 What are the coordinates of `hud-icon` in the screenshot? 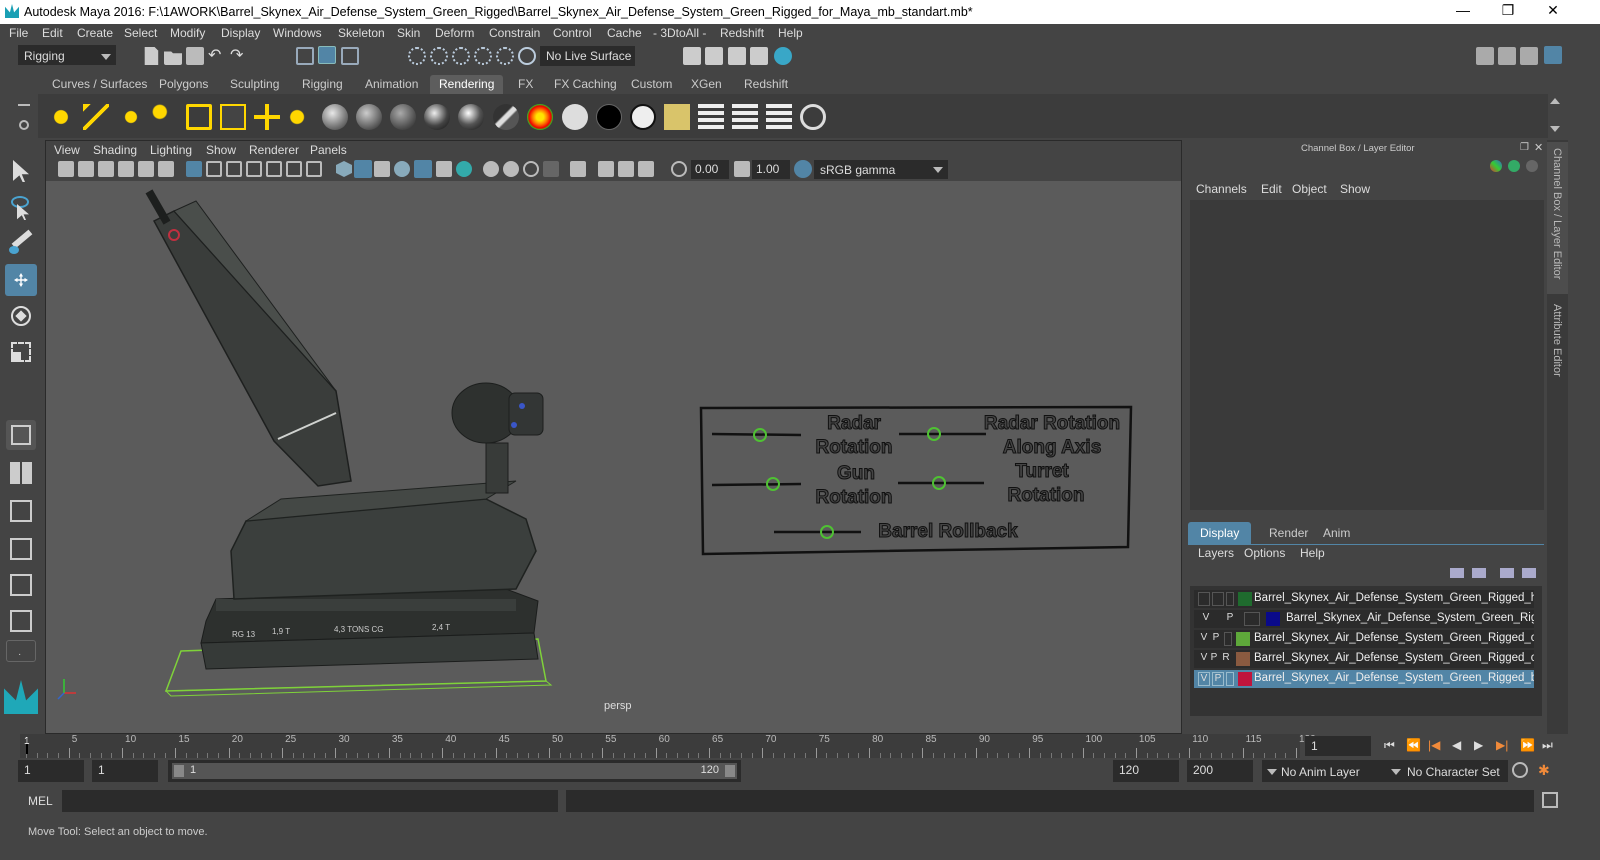 It's located at (646, 169).